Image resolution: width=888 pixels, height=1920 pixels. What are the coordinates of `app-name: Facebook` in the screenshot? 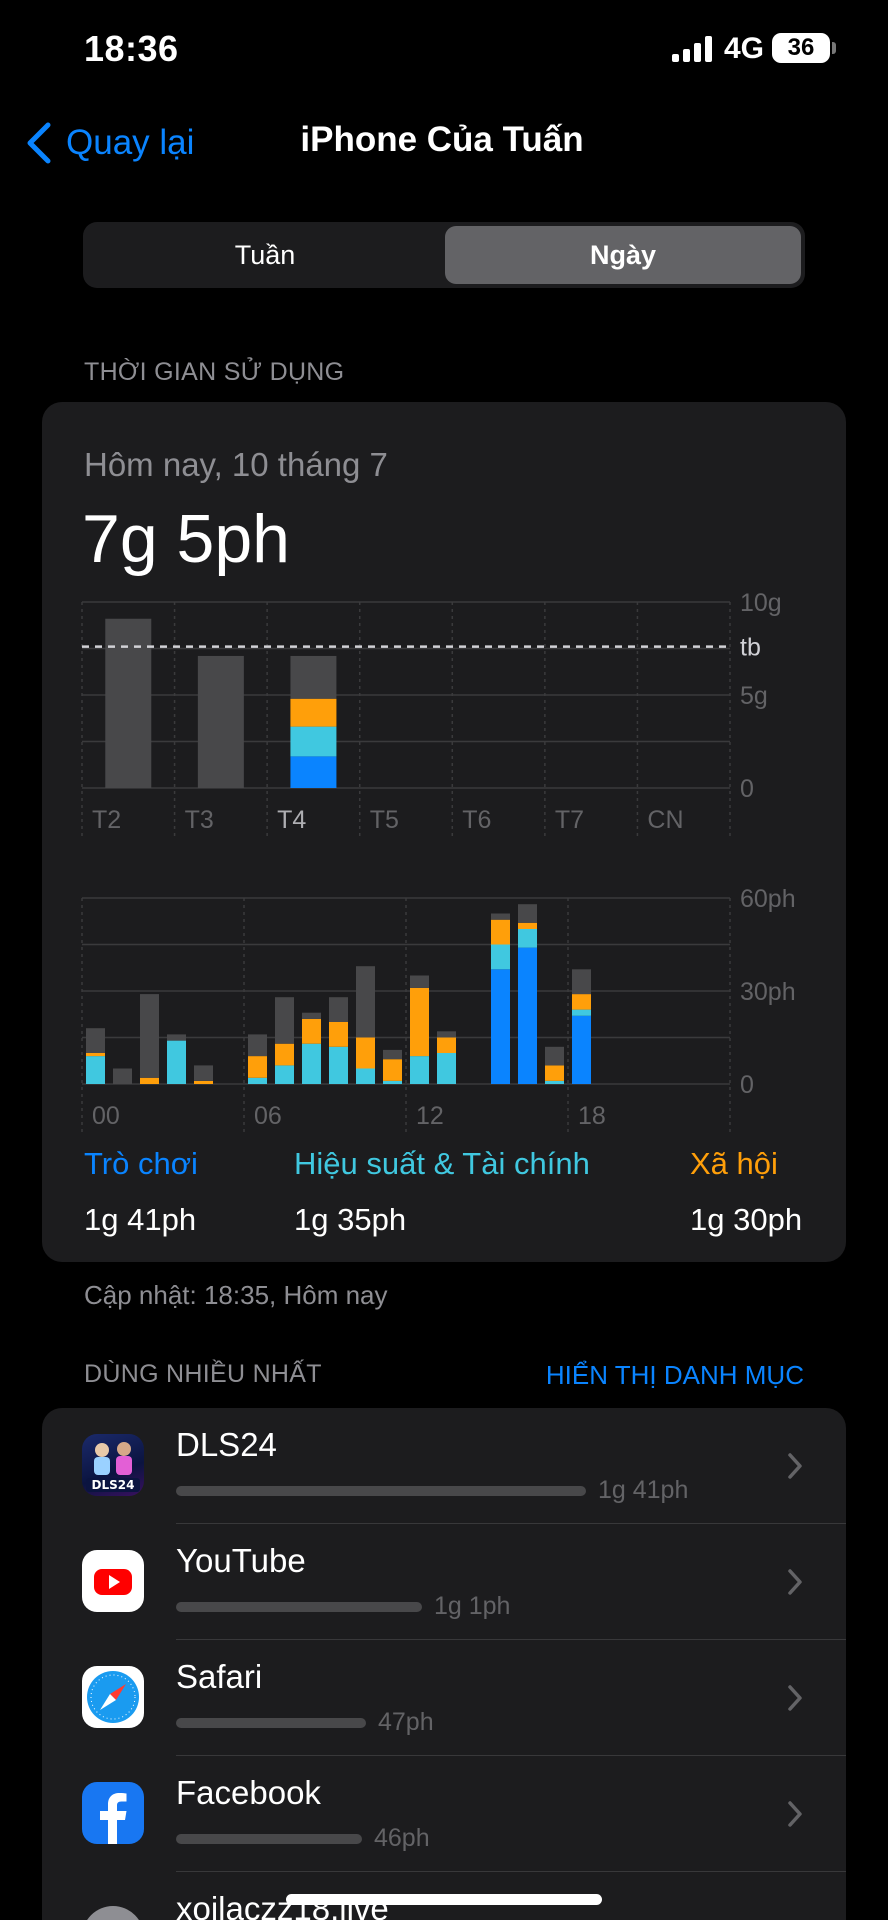 It's located at (248, 1792).